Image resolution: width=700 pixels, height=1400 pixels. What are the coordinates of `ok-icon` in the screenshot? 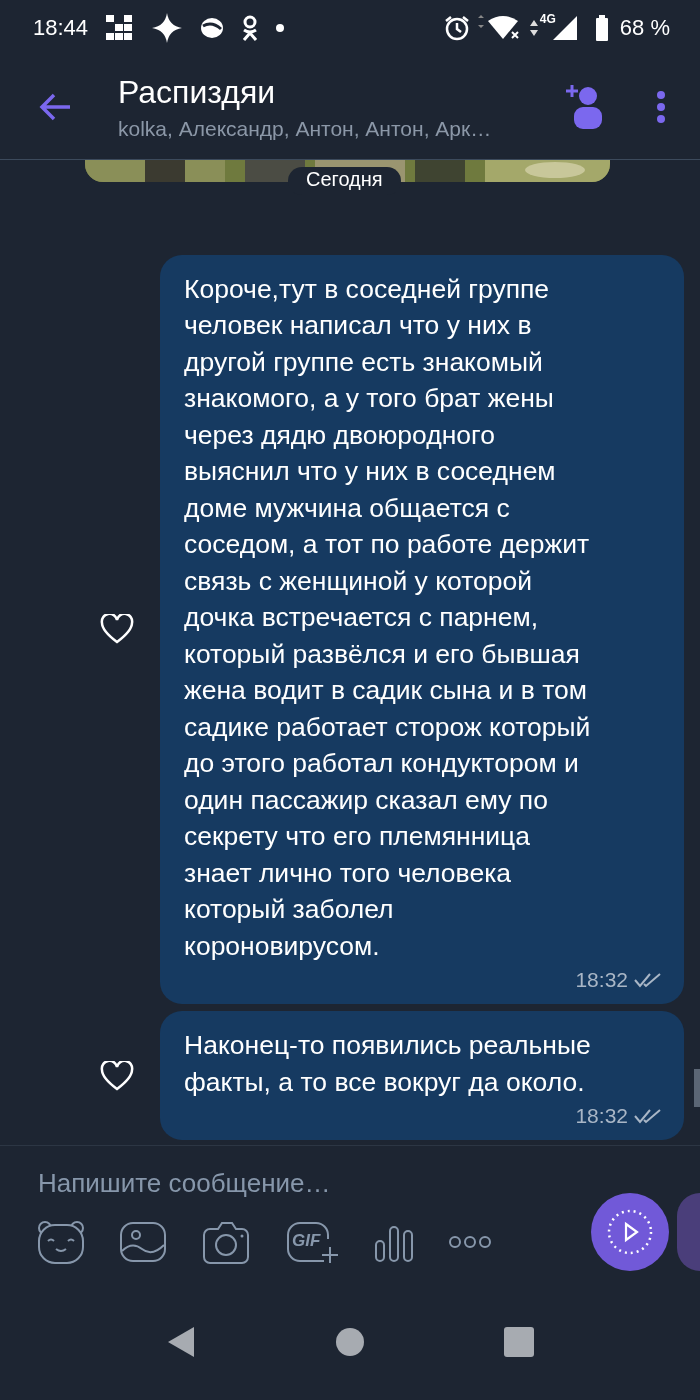 It's located at (250, 27).